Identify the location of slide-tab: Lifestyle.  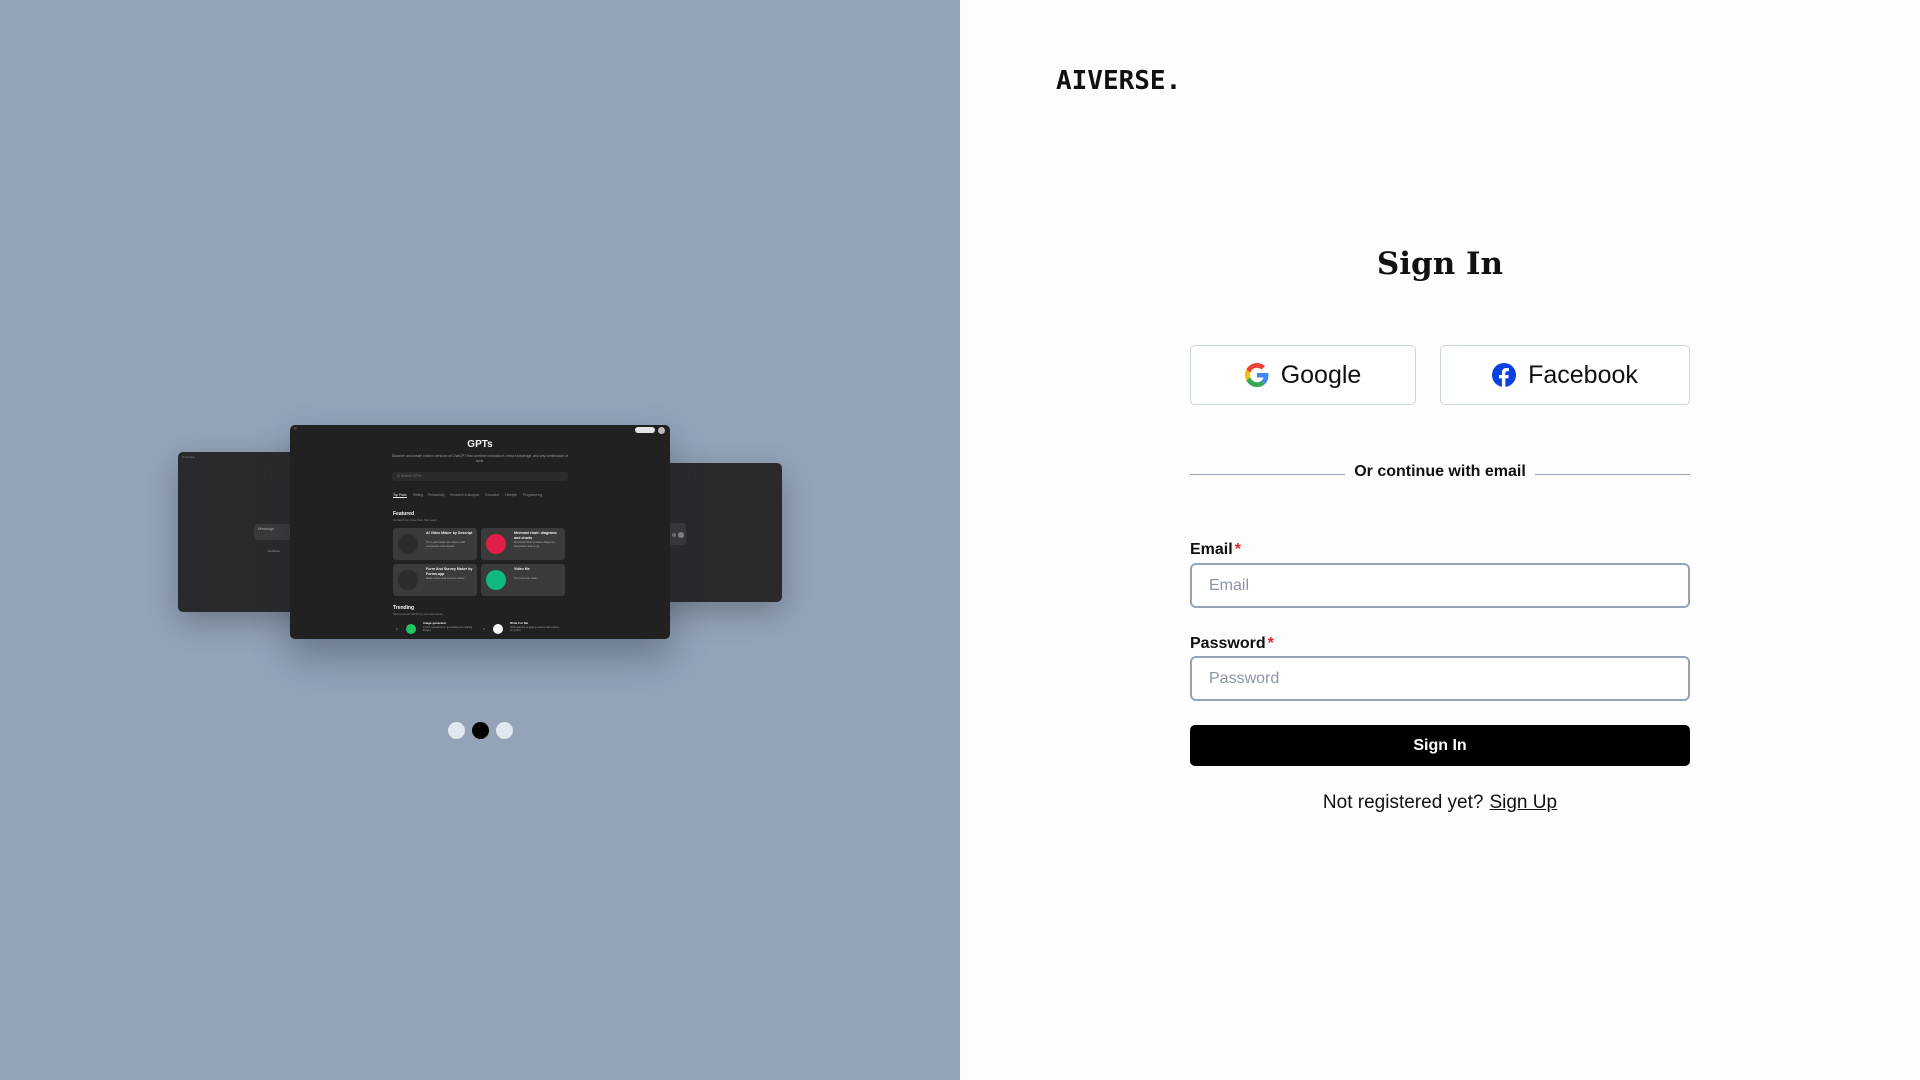
(511, 495).